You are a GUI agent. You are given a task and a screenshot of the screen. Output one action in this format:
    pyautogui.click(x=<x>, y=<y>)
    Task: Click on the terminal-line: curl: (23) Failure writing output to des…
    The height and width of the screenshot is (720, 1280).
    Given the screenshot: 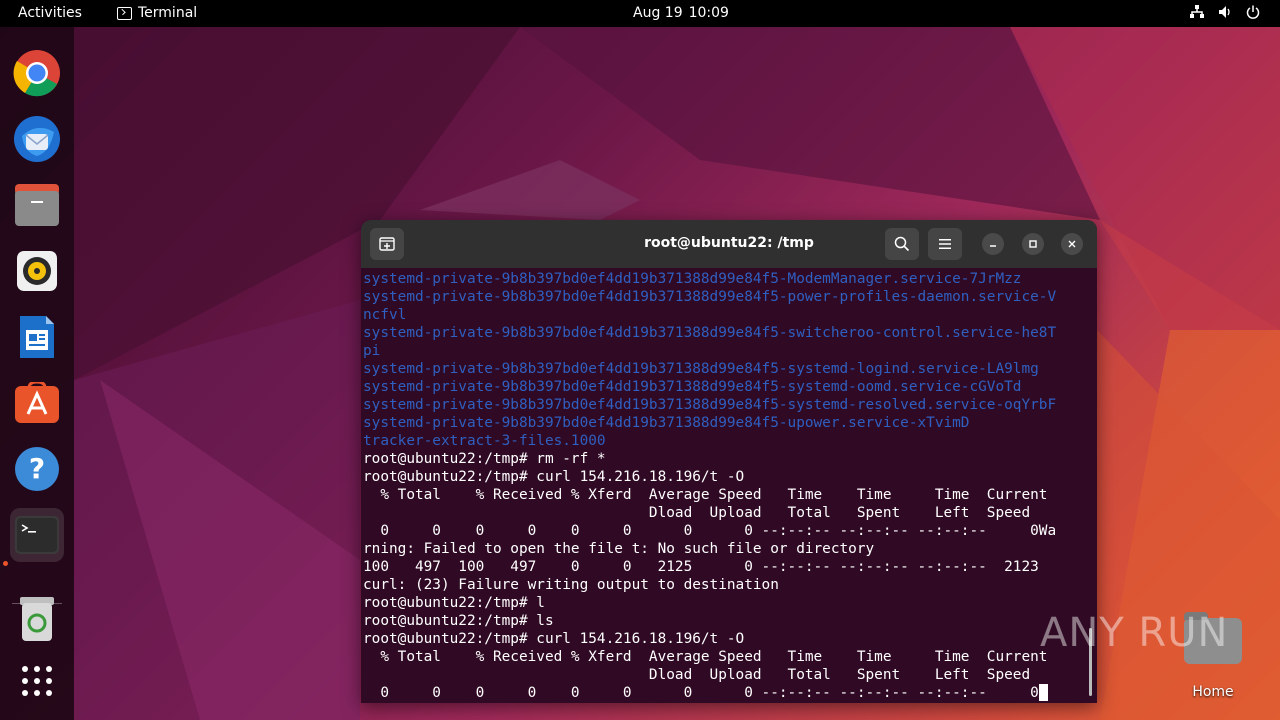 What is the action you would take?
    pyautogui.click(x=728, y=585)
    